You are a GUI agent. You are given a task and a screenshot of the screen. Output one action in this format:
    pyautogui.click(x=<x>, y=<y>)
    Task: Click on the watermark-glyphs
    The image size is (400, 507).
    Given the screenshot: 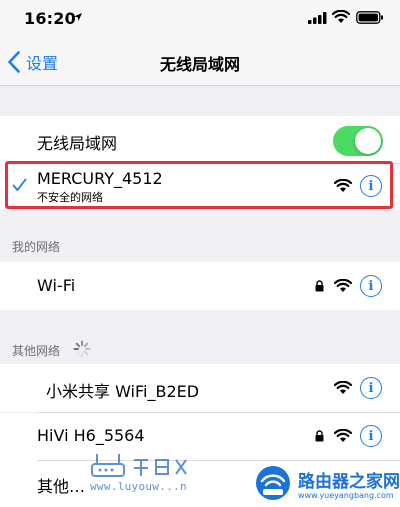 What is the action you would take?
    pyautogui.click(x=160, y=467)
    